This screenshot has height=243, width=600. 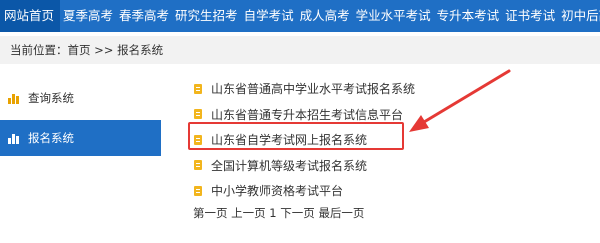 What do you see at coordinates (460, 100) in the screenshot?
I see `arrow-icon` at bounding box center [460, 100].